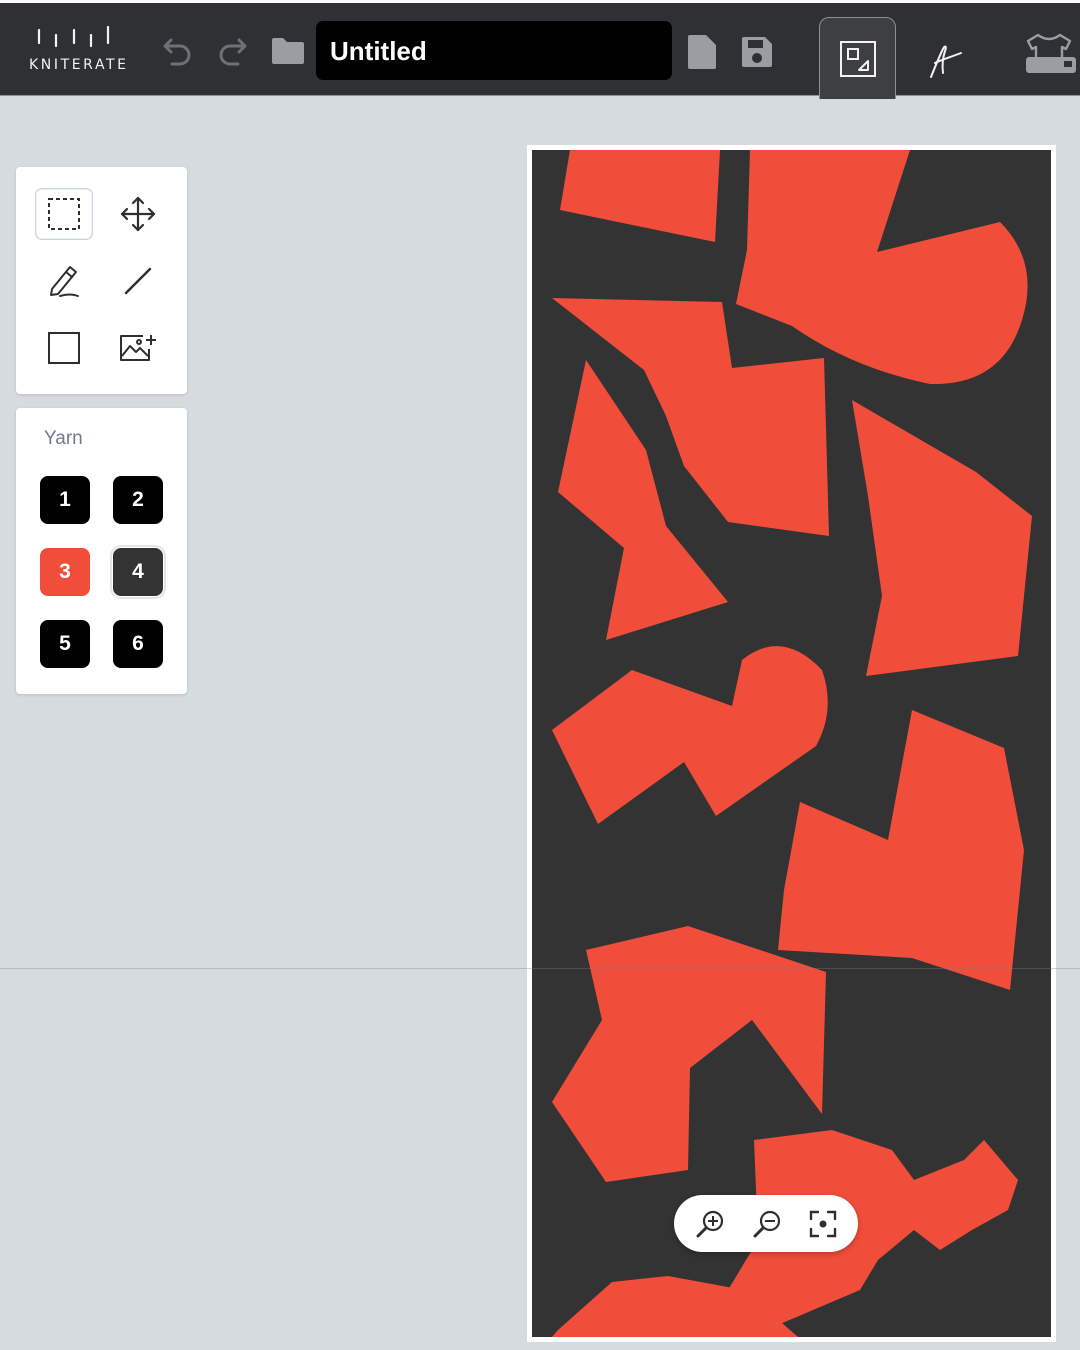 Image resolution: width=1080 pixels, height=1350 pixels. I want to click on garment-mode-icon, so click(1052, 54).